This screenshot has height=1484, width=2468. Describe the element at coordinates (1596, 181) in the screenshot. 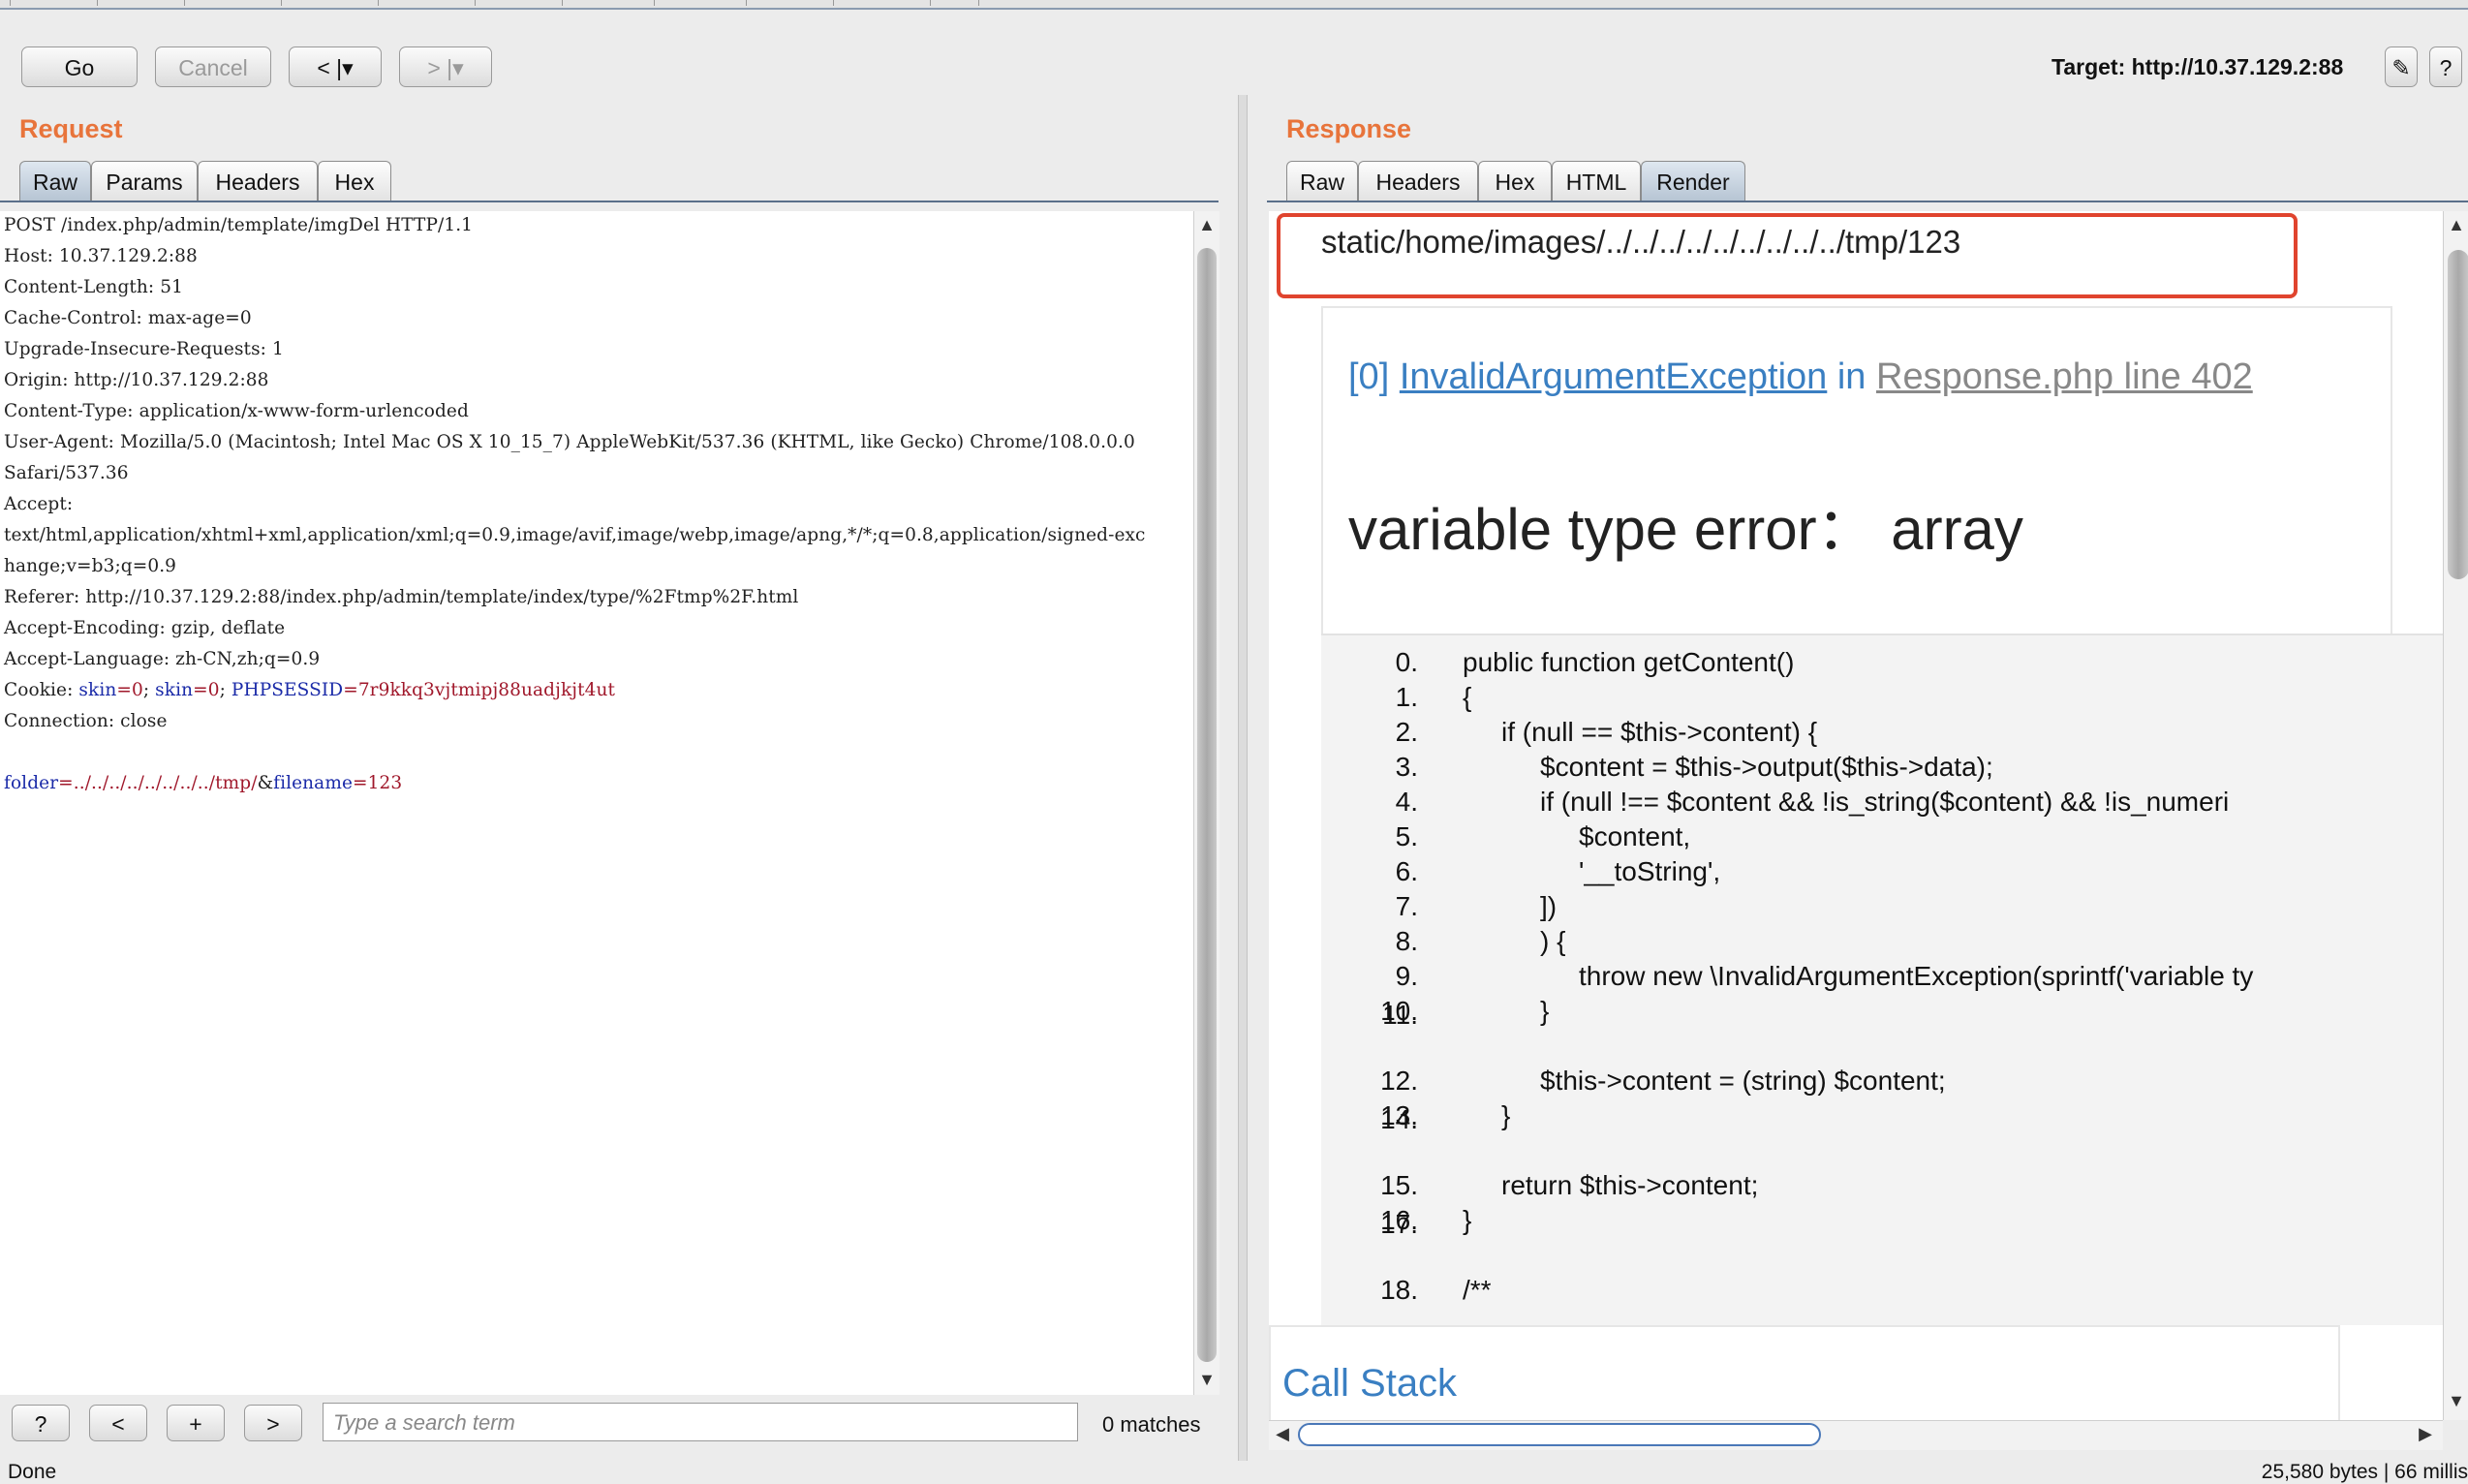

I see `response-tab-html: HTML` at that location.